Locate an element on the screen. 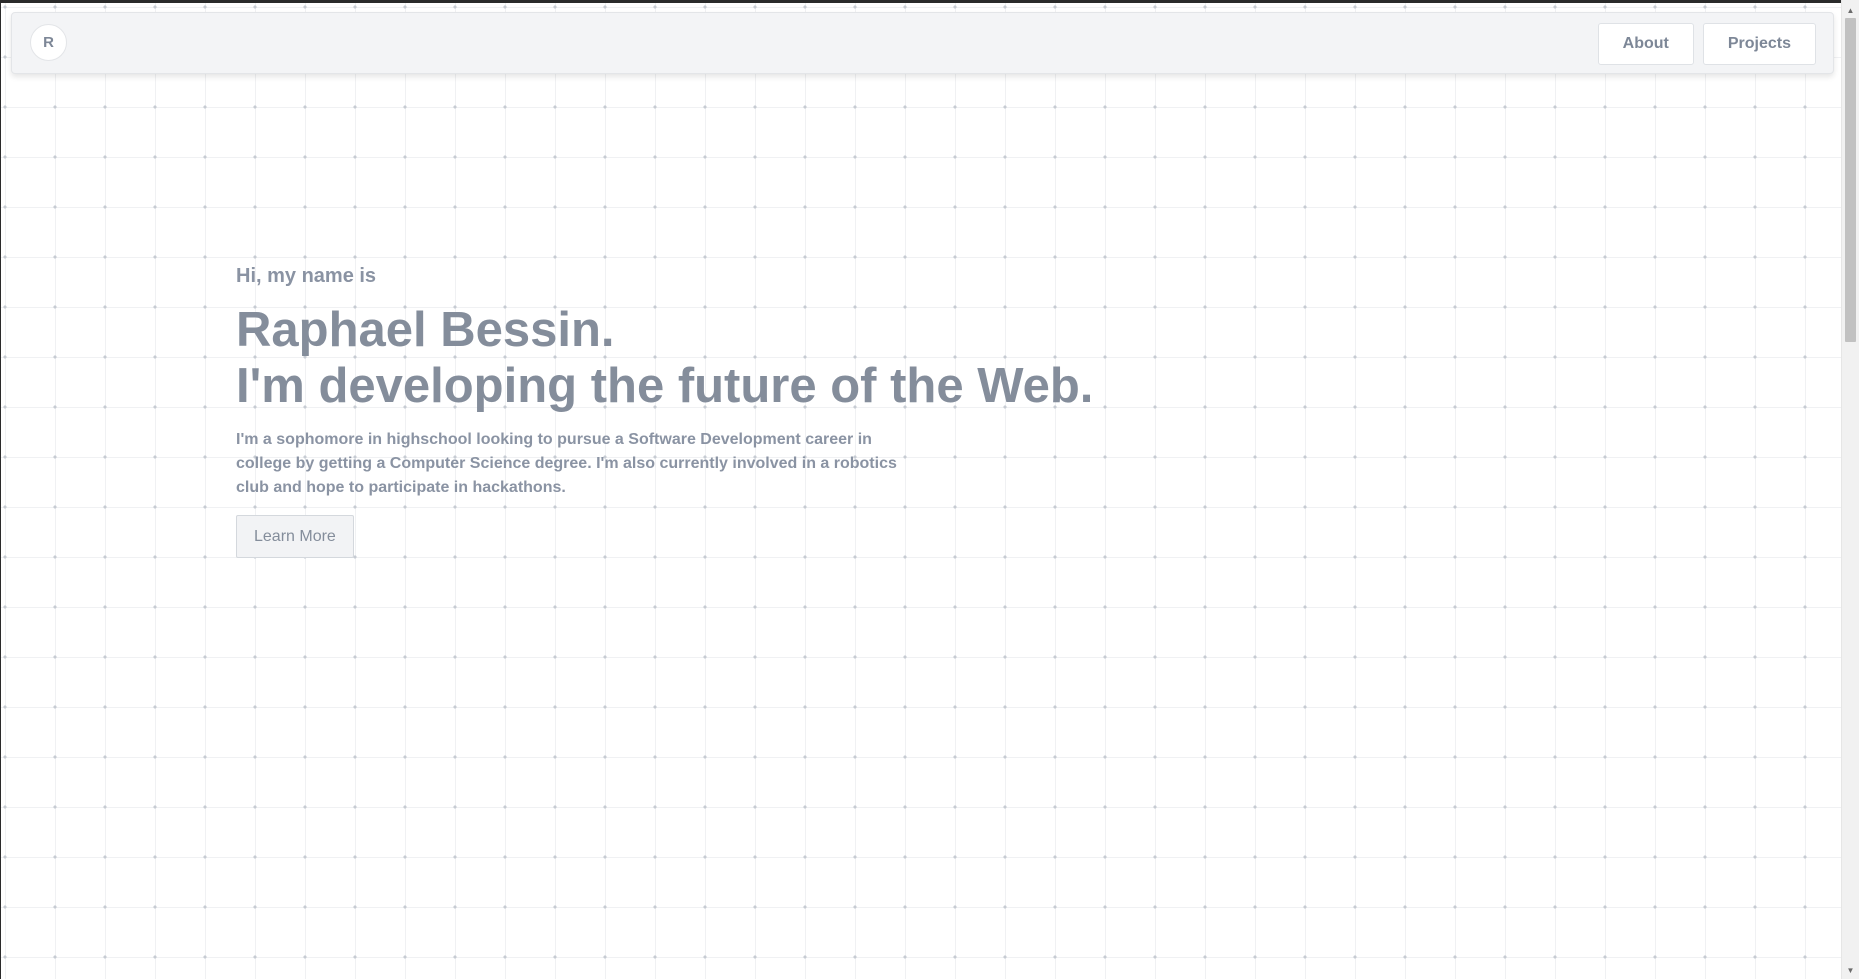 The width and height of the screenshot is (1859, 979). hero-tagline: I'm developing the future of the Web. is located at coordinates (665, 386).